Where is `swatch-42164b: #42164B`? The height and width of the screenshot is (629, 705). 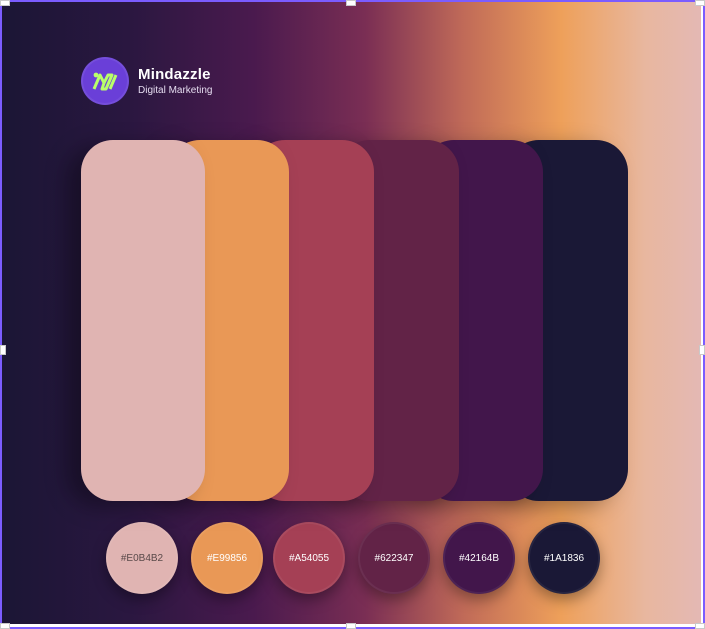 swatch-42164b: #42164B is located at coordinates (479, 558).